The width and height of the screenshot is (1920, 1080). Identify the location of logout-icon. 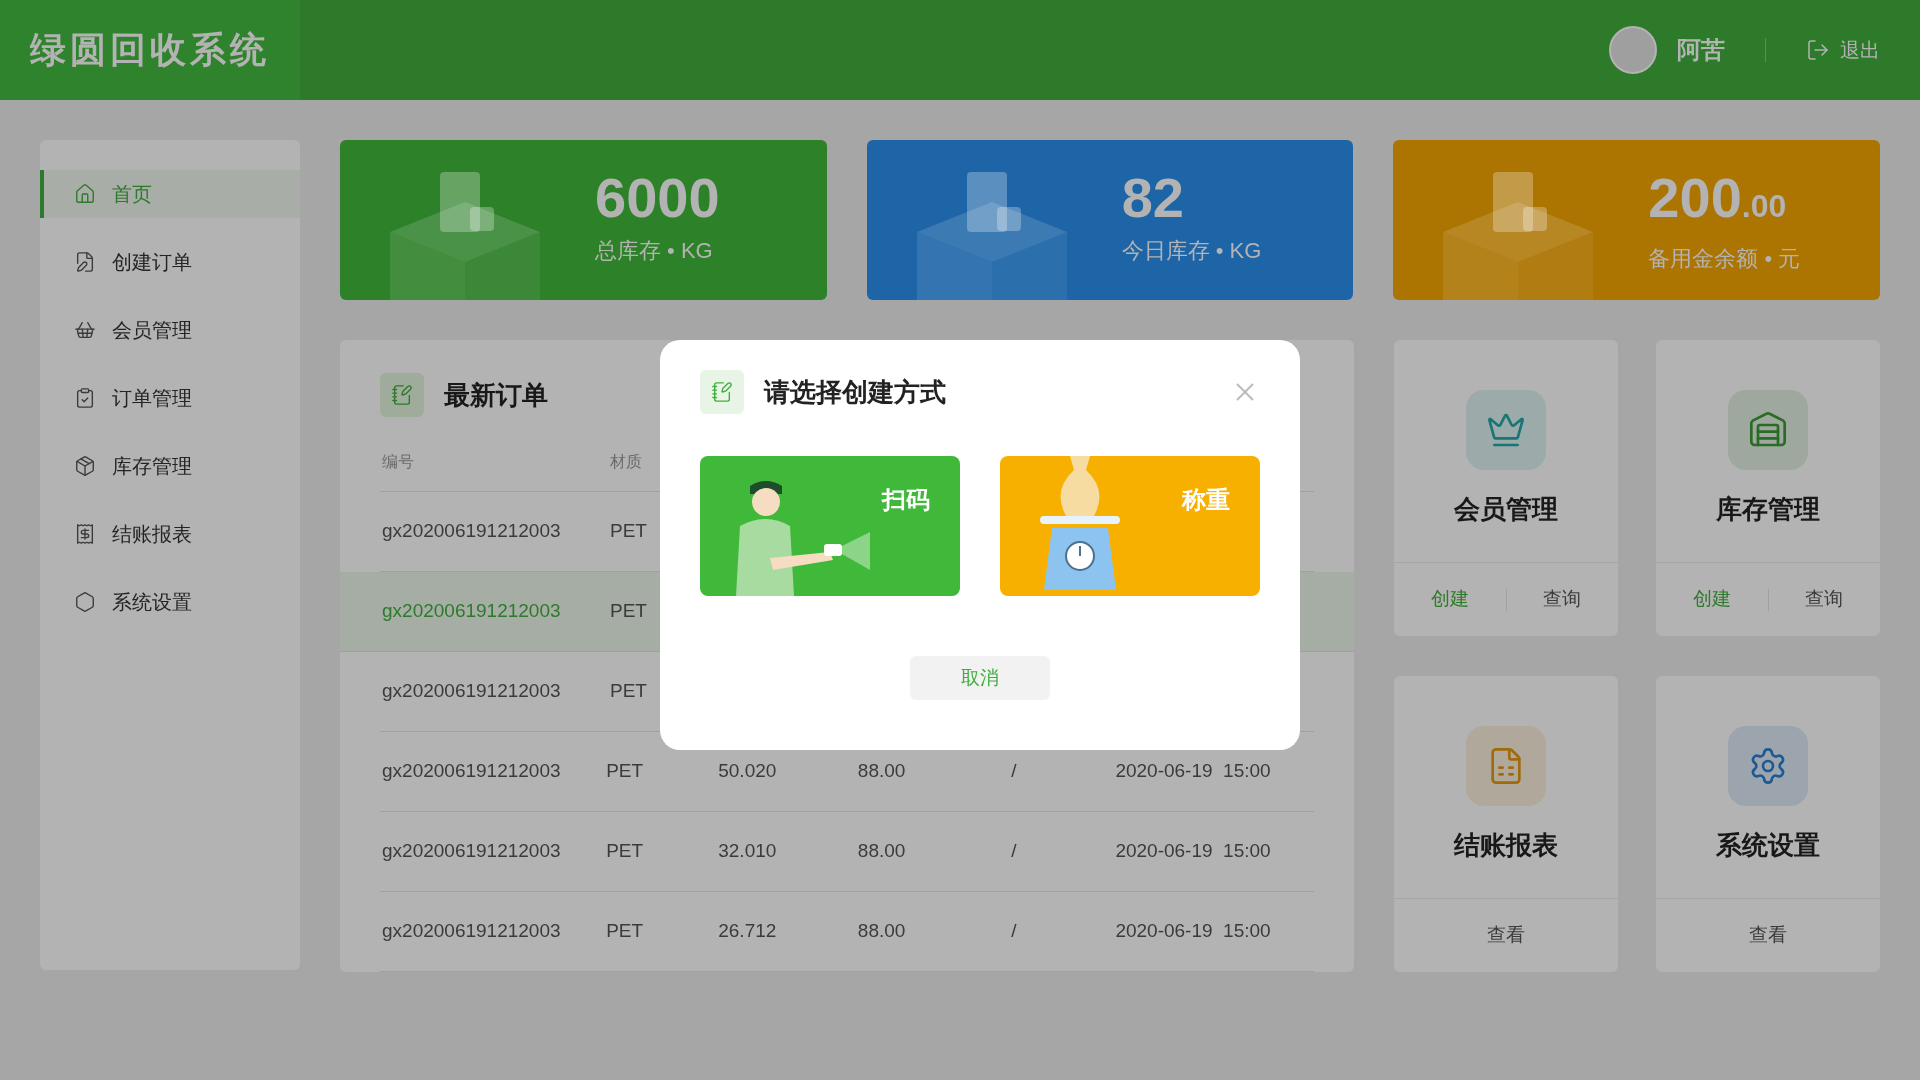
(1818, 50).